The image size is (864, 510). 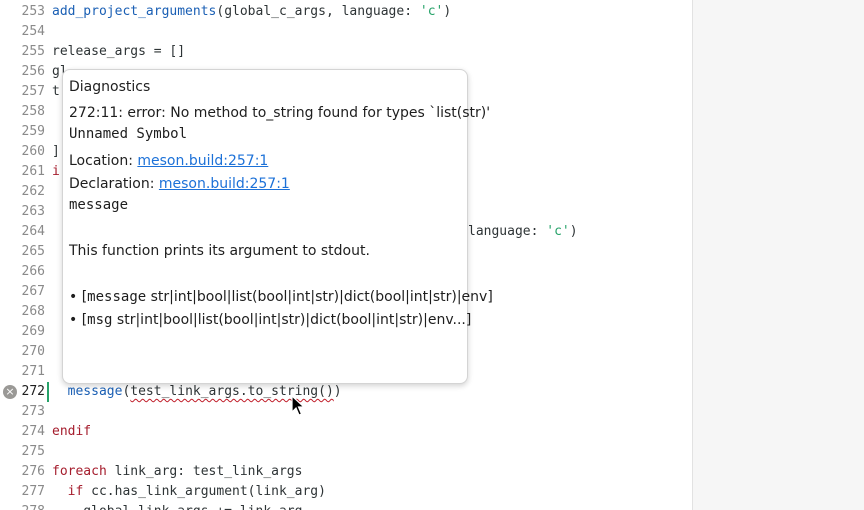 What do you see at coordinates (99, 205) in the screenshot?
I see `function-name: message` at bounding box center [99, 205].